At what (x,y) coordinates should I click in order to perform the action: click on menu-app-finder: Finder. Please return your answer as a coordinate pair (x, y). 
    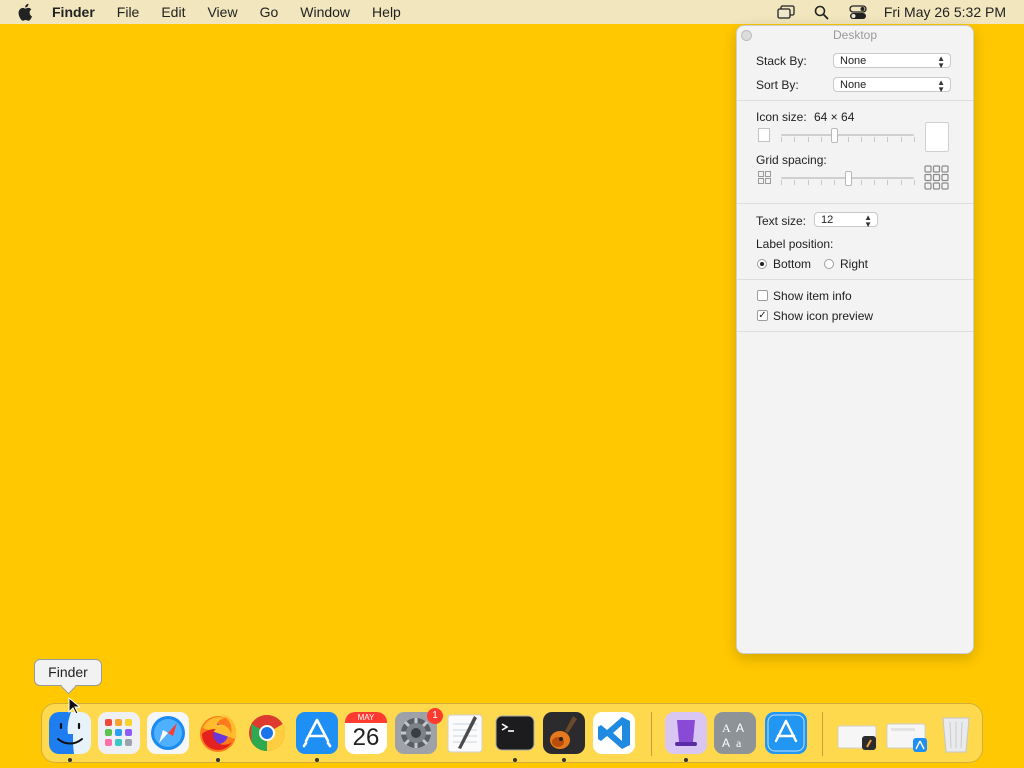
    Looking at the image, I should click on (73, 12).